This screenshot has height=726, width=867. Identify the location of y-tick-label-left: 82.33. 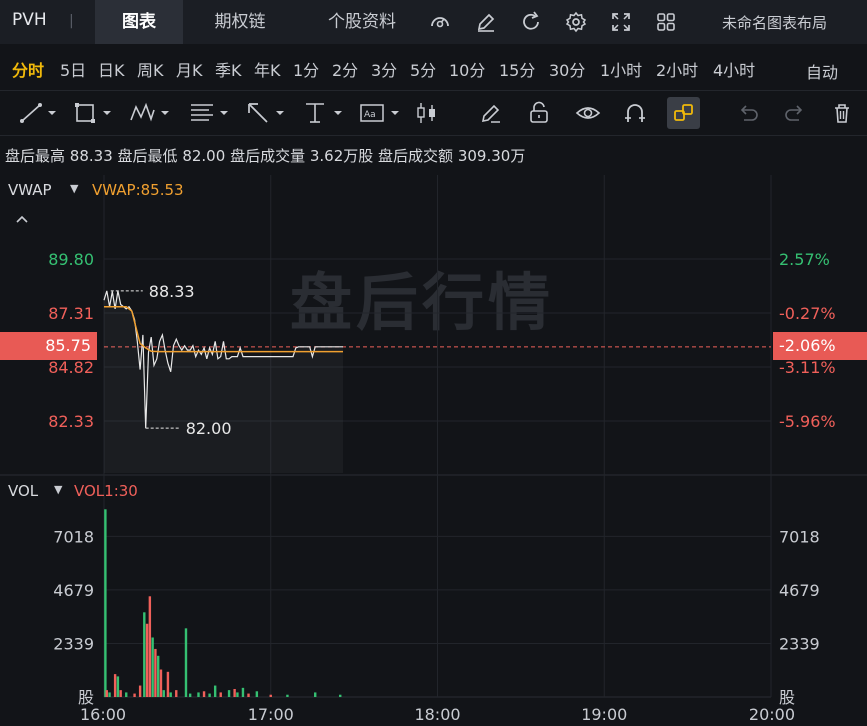
(71, 421).